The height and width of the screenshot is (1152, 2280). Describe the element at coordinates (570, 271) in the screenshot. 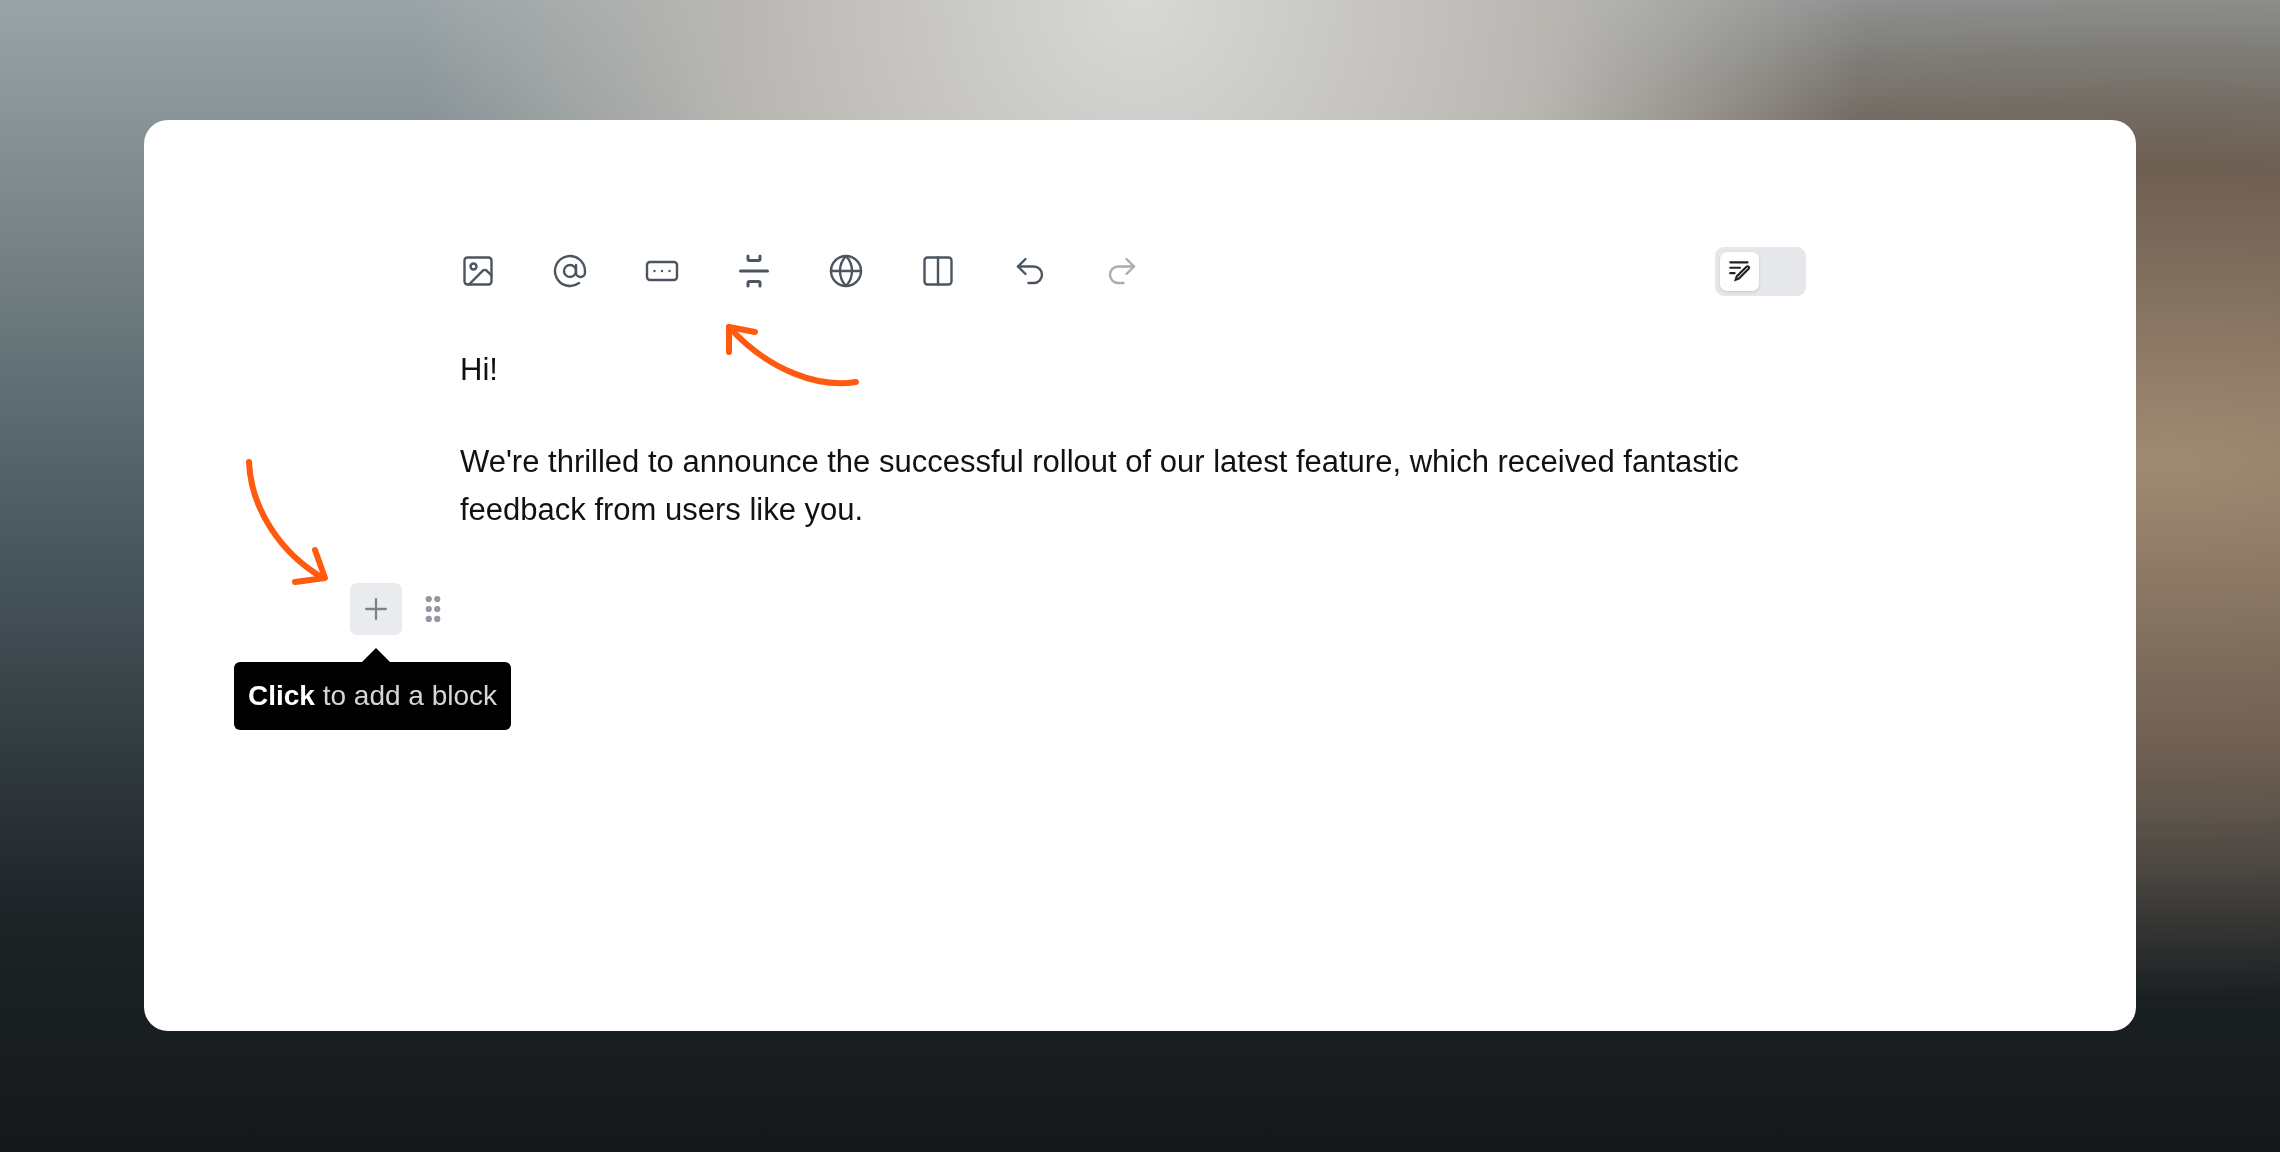

I see `at-sign-icon` at that location.